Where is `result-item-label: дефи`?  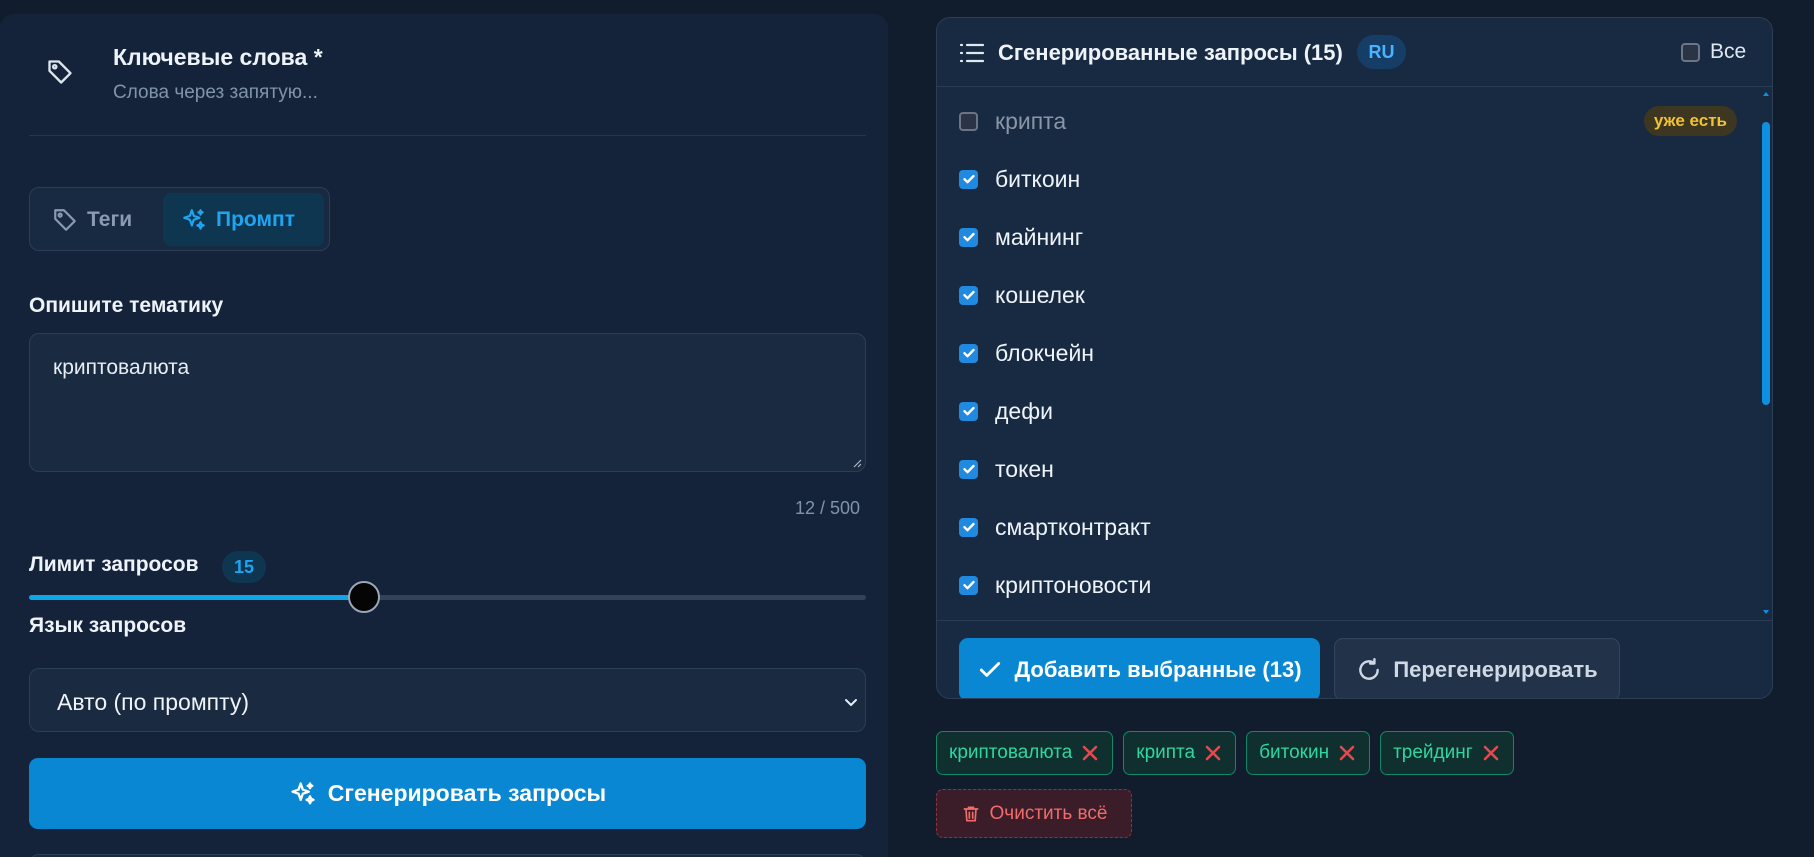 result-item-label: дефи is located at coordinates (1024, 410).